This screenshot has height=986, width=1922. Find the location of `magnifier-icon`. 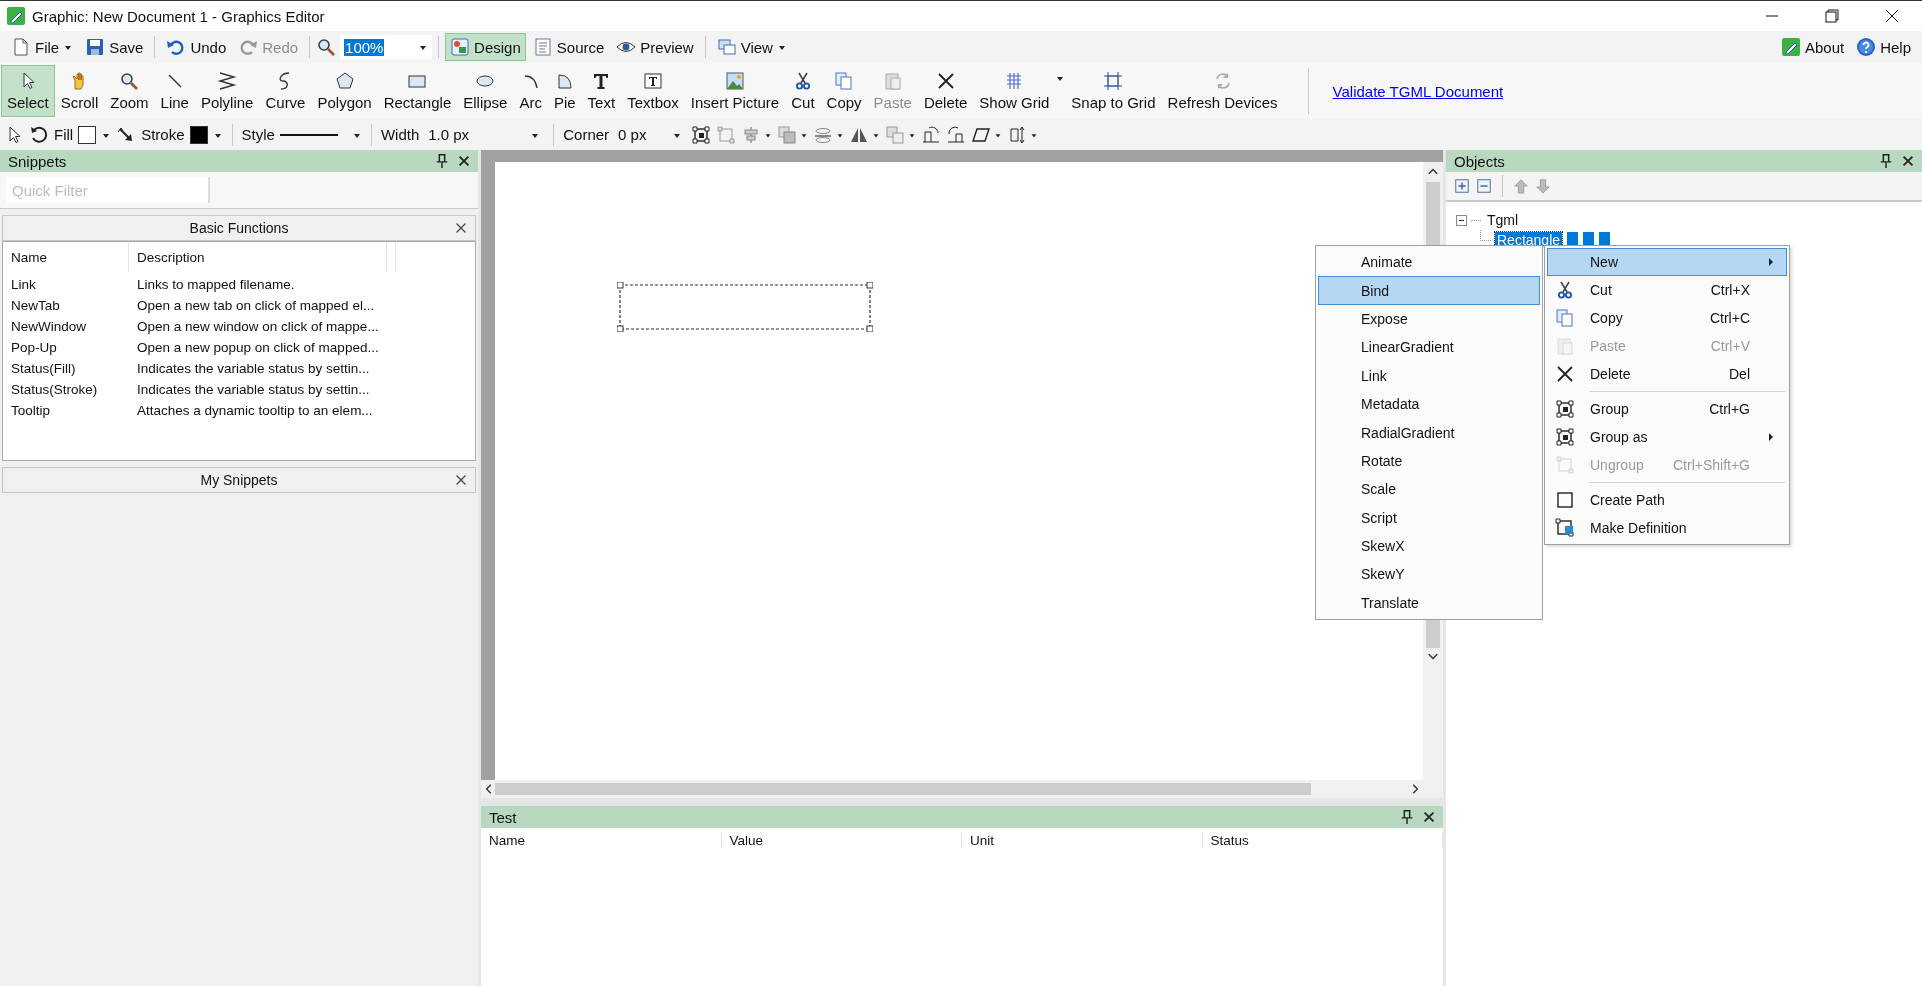

magnifier-icon is located at coordinates (326, 47).